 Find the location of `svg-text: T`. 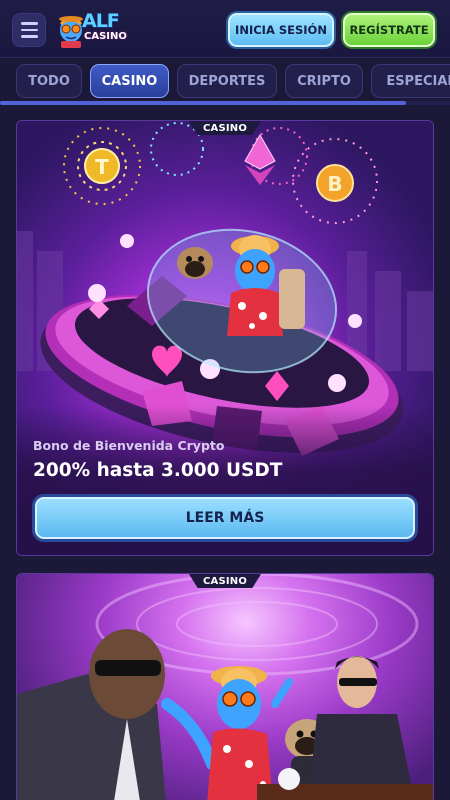

svg-text: T is located at coordinates (102, 167).